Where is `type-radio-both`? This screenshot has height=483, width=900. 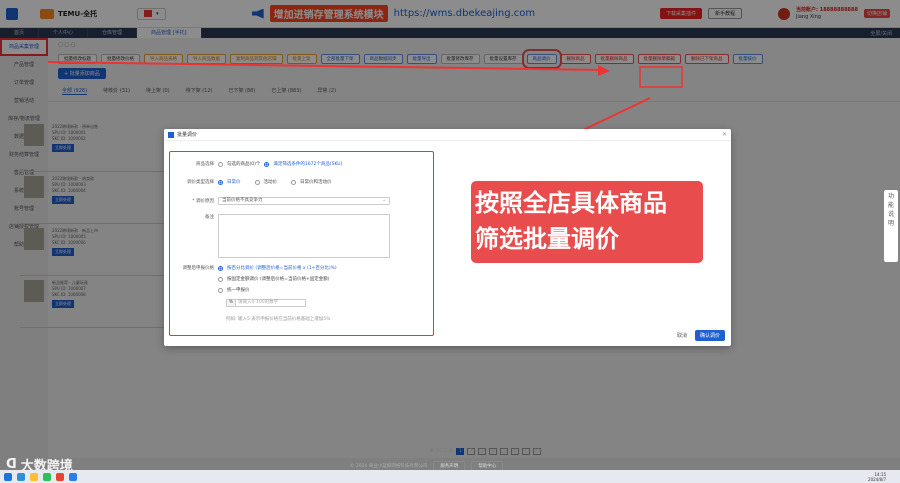 type-radio-both is located at coordinates (293, 182).